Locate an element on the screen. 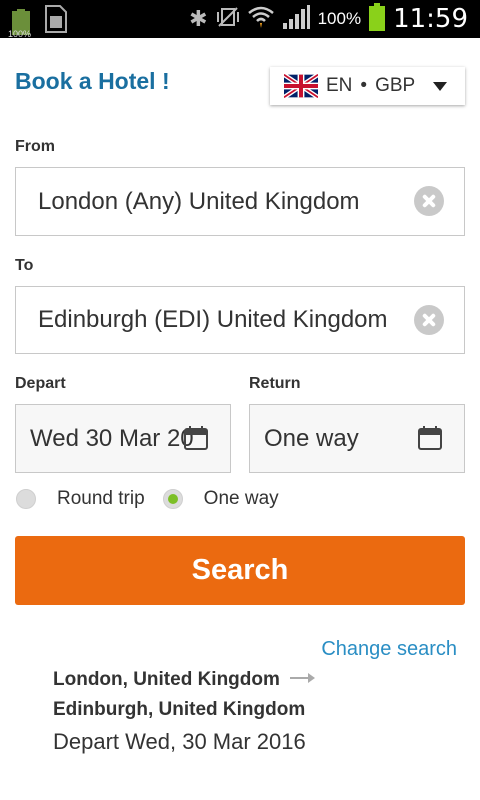 The image size is (480, 800). signal-icon is located at coordinates (296, 19).